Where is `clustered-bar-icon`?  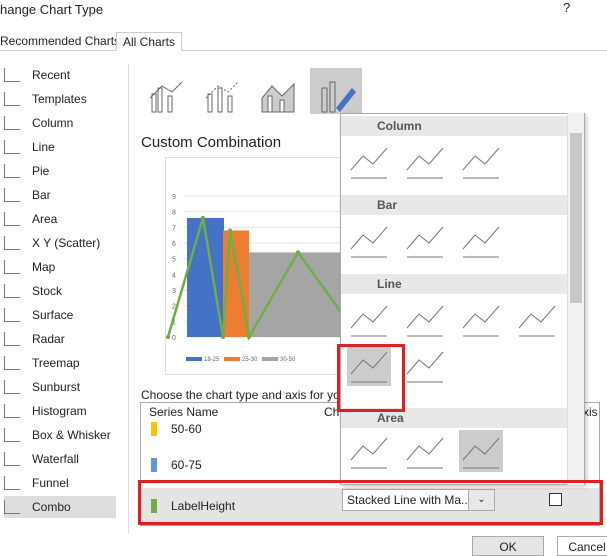 clustered-bar-icon is located at coordinates (369, 240).